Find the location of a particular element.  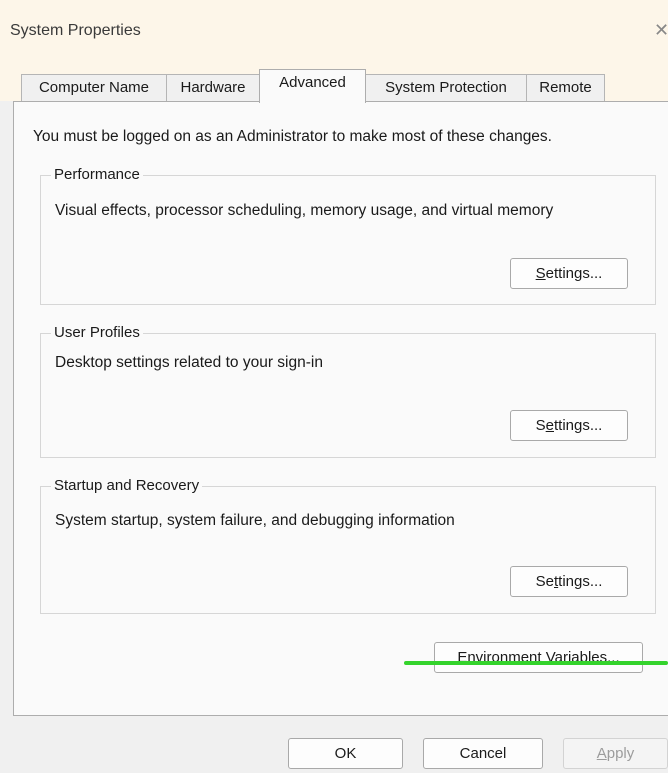

performance-group-title: Performance is located at coordinates (97, 174).